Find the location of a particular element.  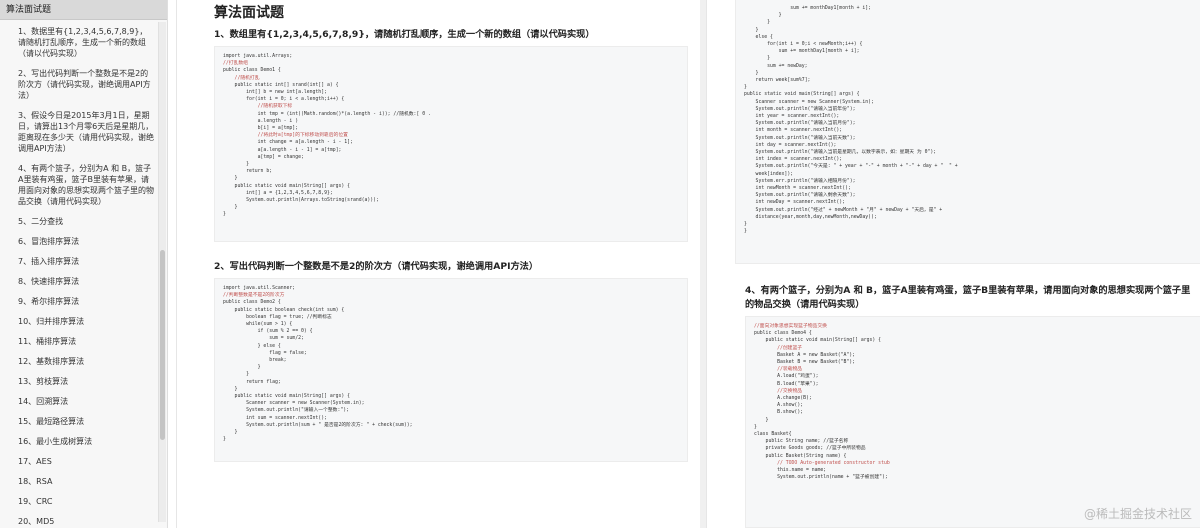

code-line: B.show(); is located at coordinates (779, 413).